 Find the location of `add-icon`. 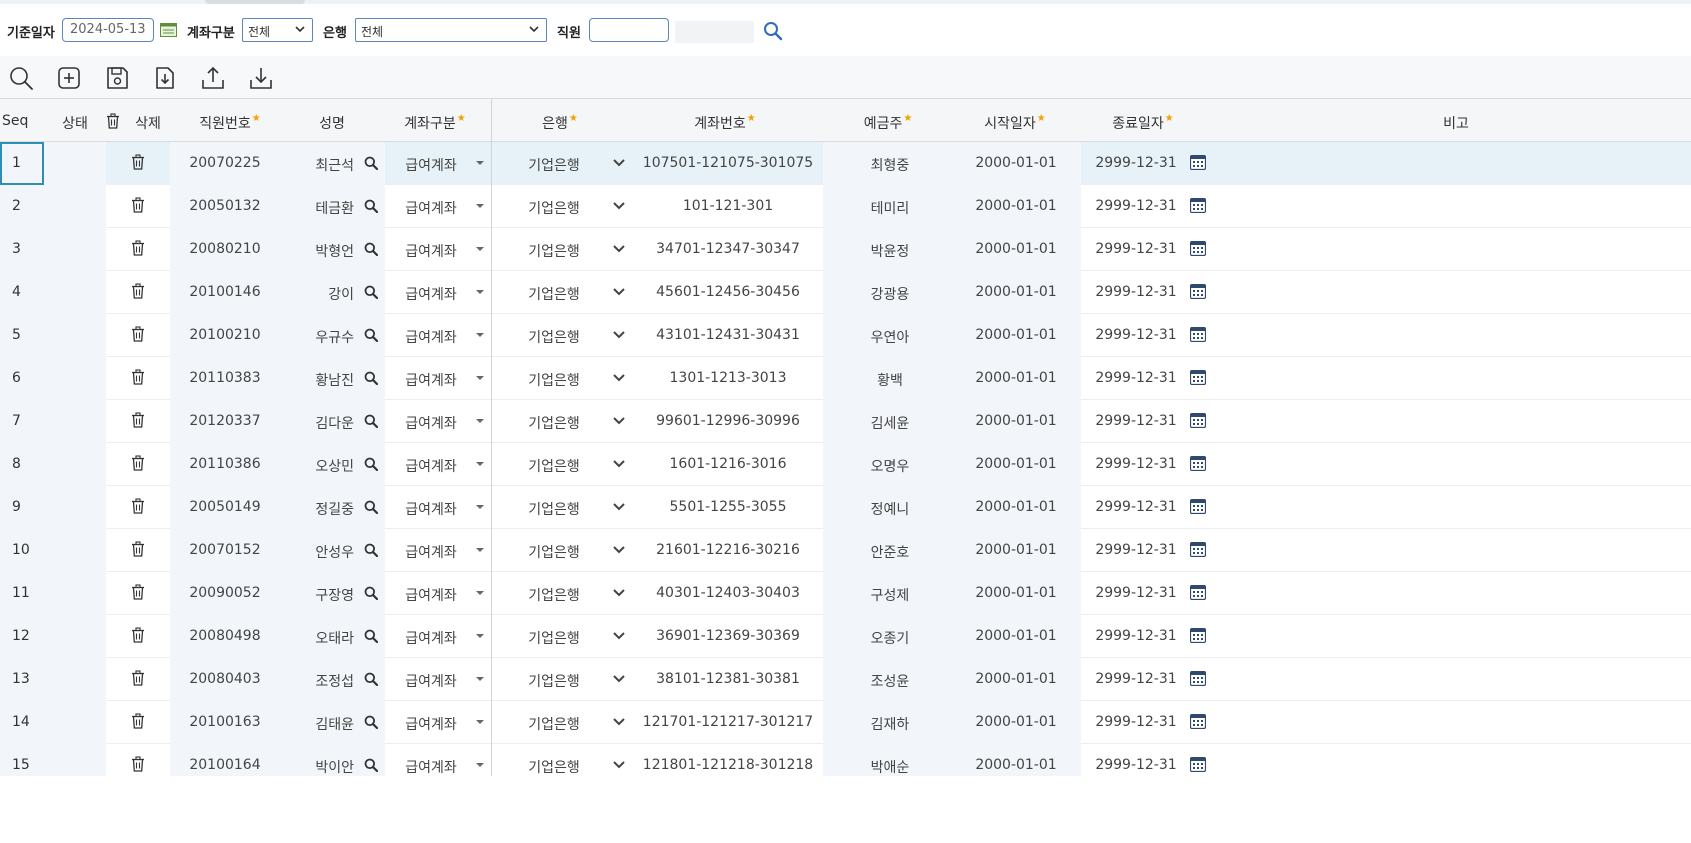

add-icon is located at coordinates (69, 78).